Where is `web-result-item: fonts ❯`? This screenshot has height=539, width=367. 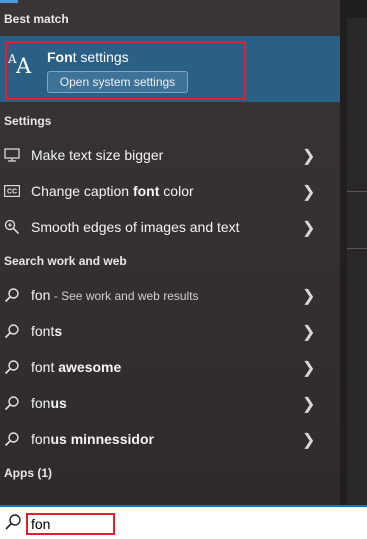
web-result-item: fonts ❯ is located at coordinates (170, 331).